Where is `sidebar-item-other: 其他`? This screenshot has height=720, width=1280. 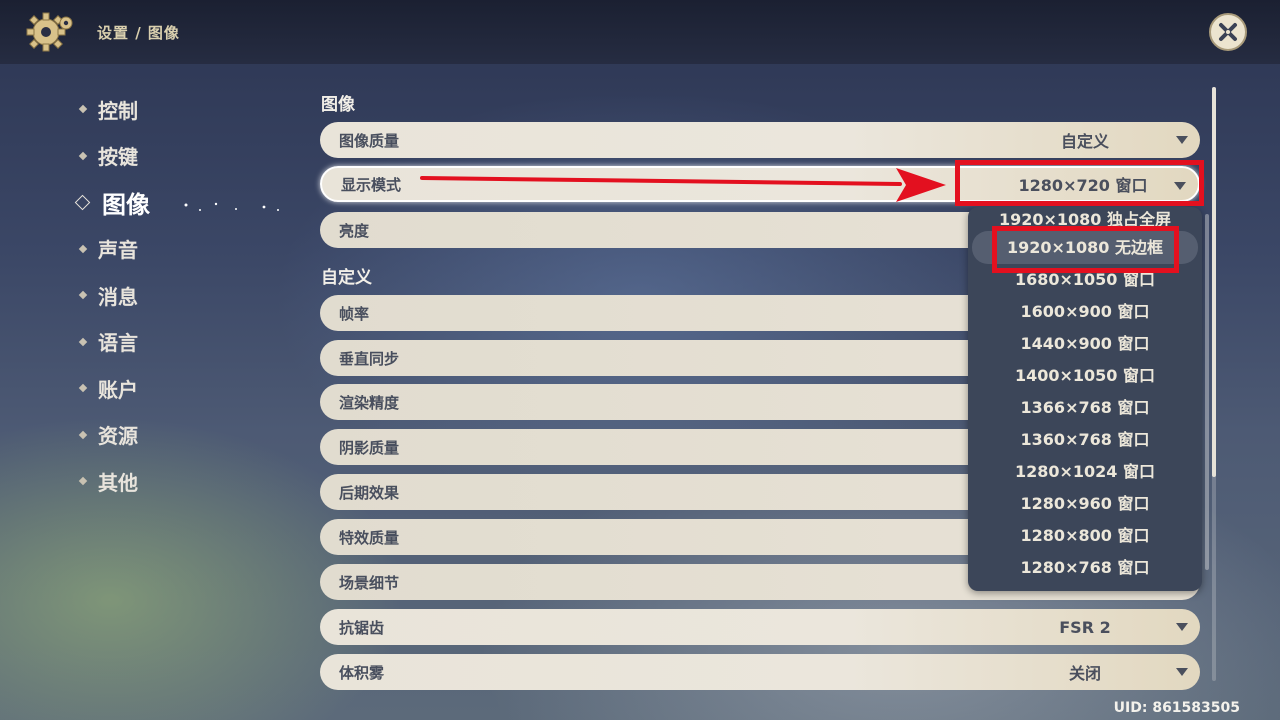
sidebar-item-other: 其他 is located at coordinates (113, 481).